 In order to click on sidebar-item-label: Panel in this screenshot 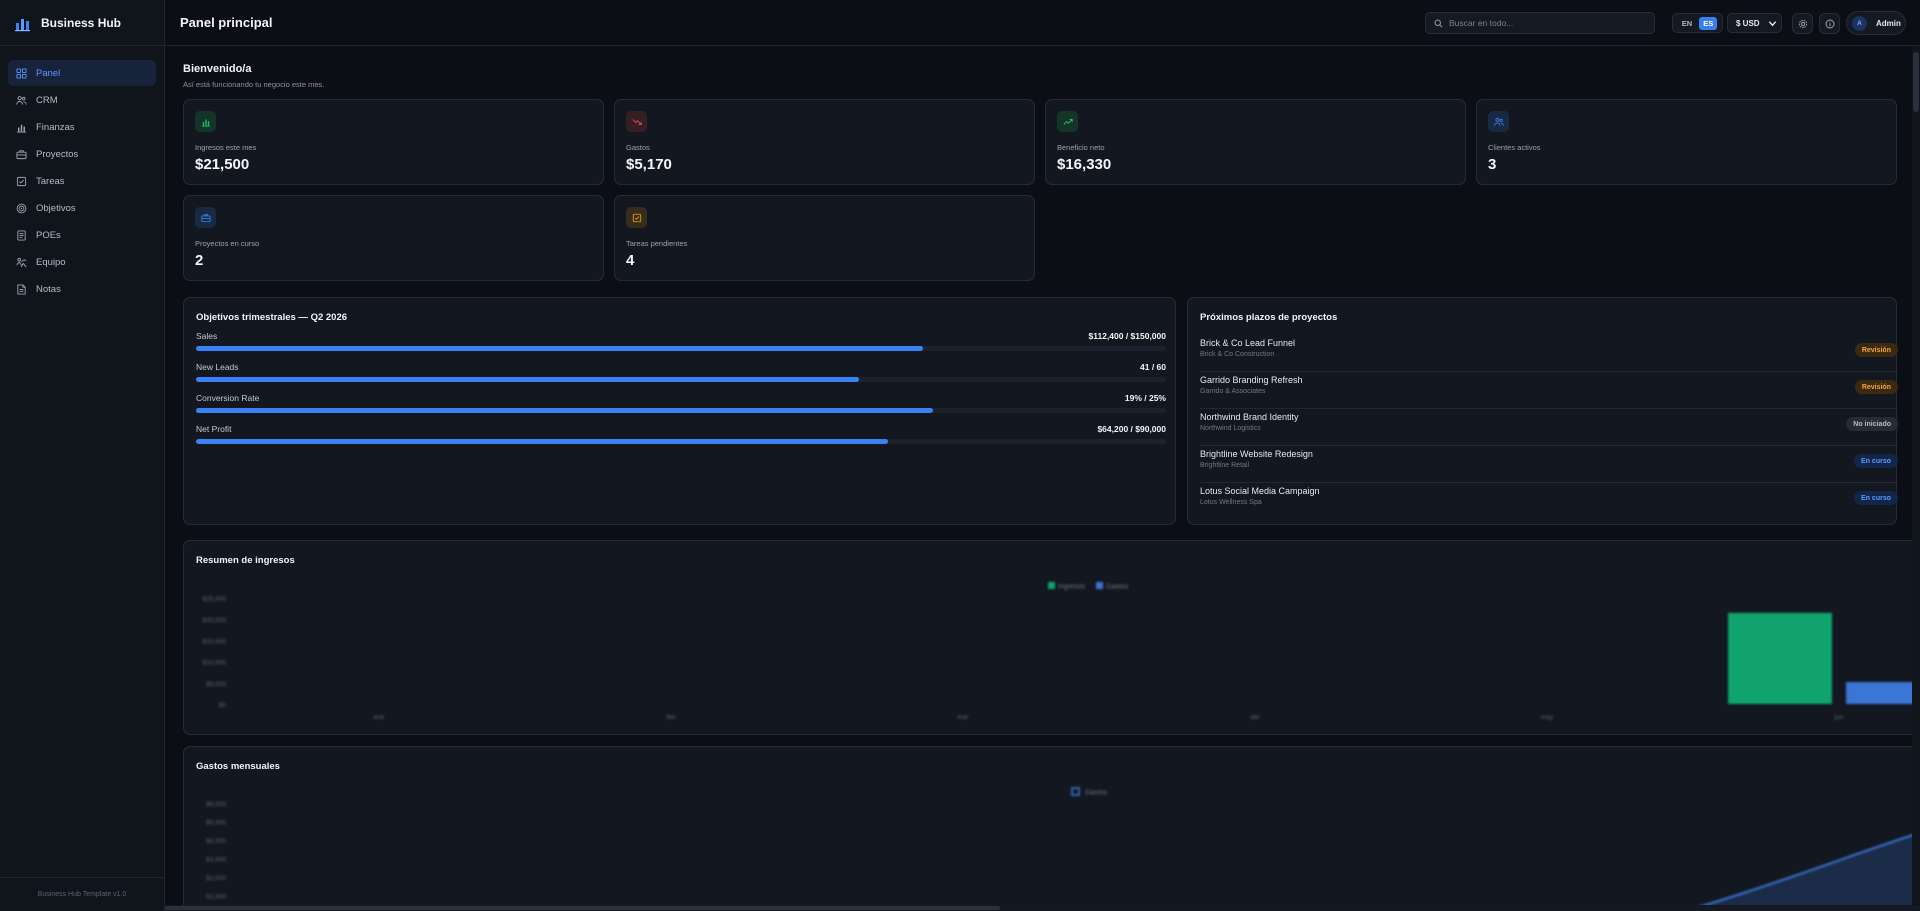, I will do `click(48, 73)`.